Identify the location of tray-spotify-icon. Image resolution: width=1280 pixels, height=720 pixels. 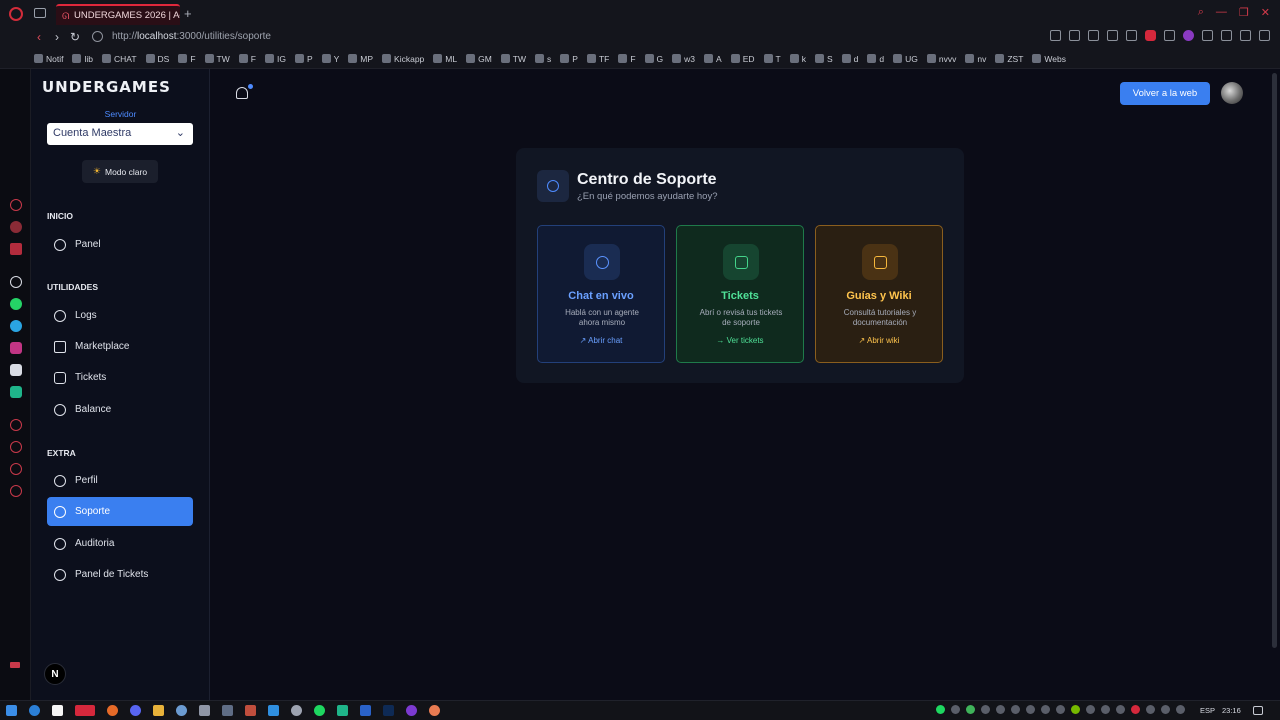
(940, 709).